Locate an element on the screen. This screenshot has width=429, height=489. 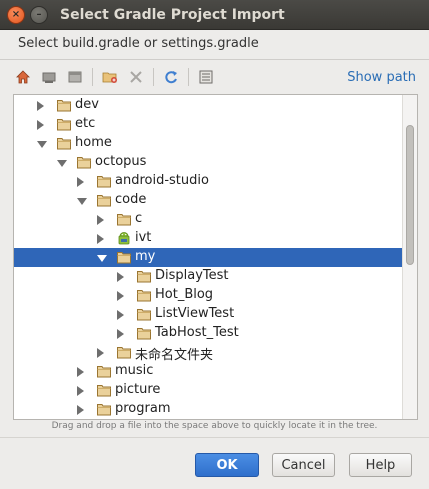
tree-row-label: dev is located at coordinates (87, 104).